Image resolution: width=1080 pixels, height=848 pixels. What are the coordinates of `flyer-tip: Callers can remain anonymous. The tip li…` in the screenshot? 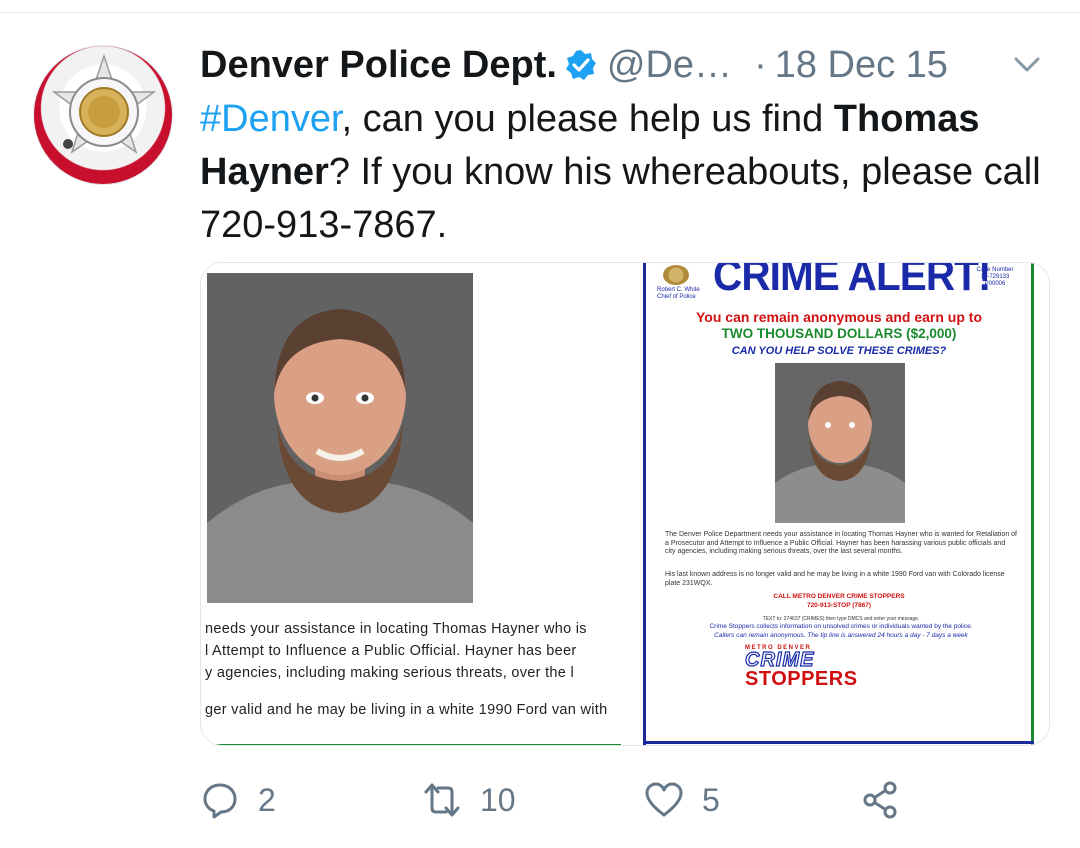 It's located at (841, 635).